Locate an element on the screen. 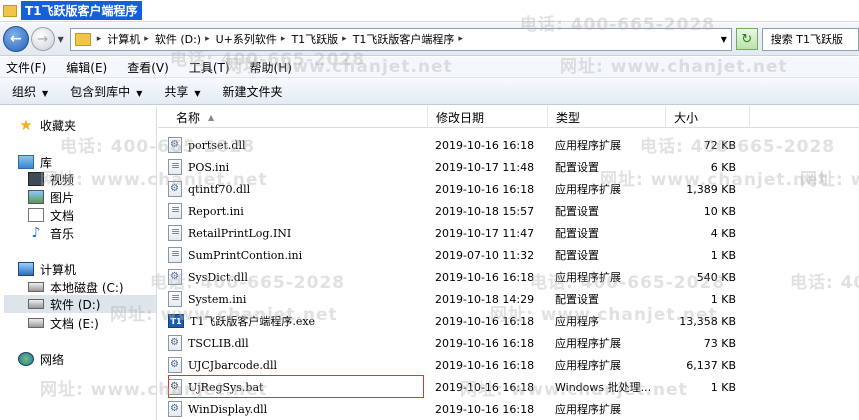  share-button: 共享 ▼ is located at coordinates (182, 91).